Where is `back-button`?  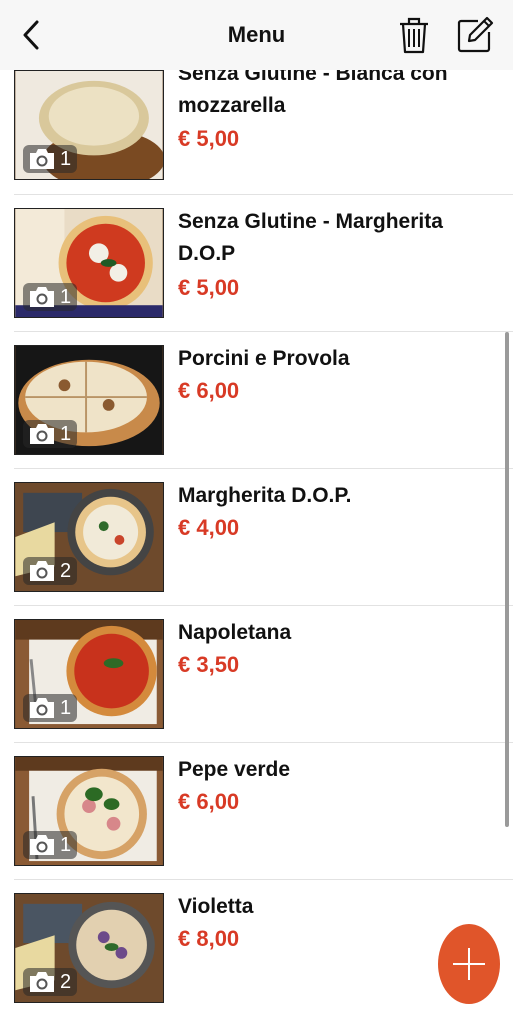
back-button is located at coordinates (32, 35).